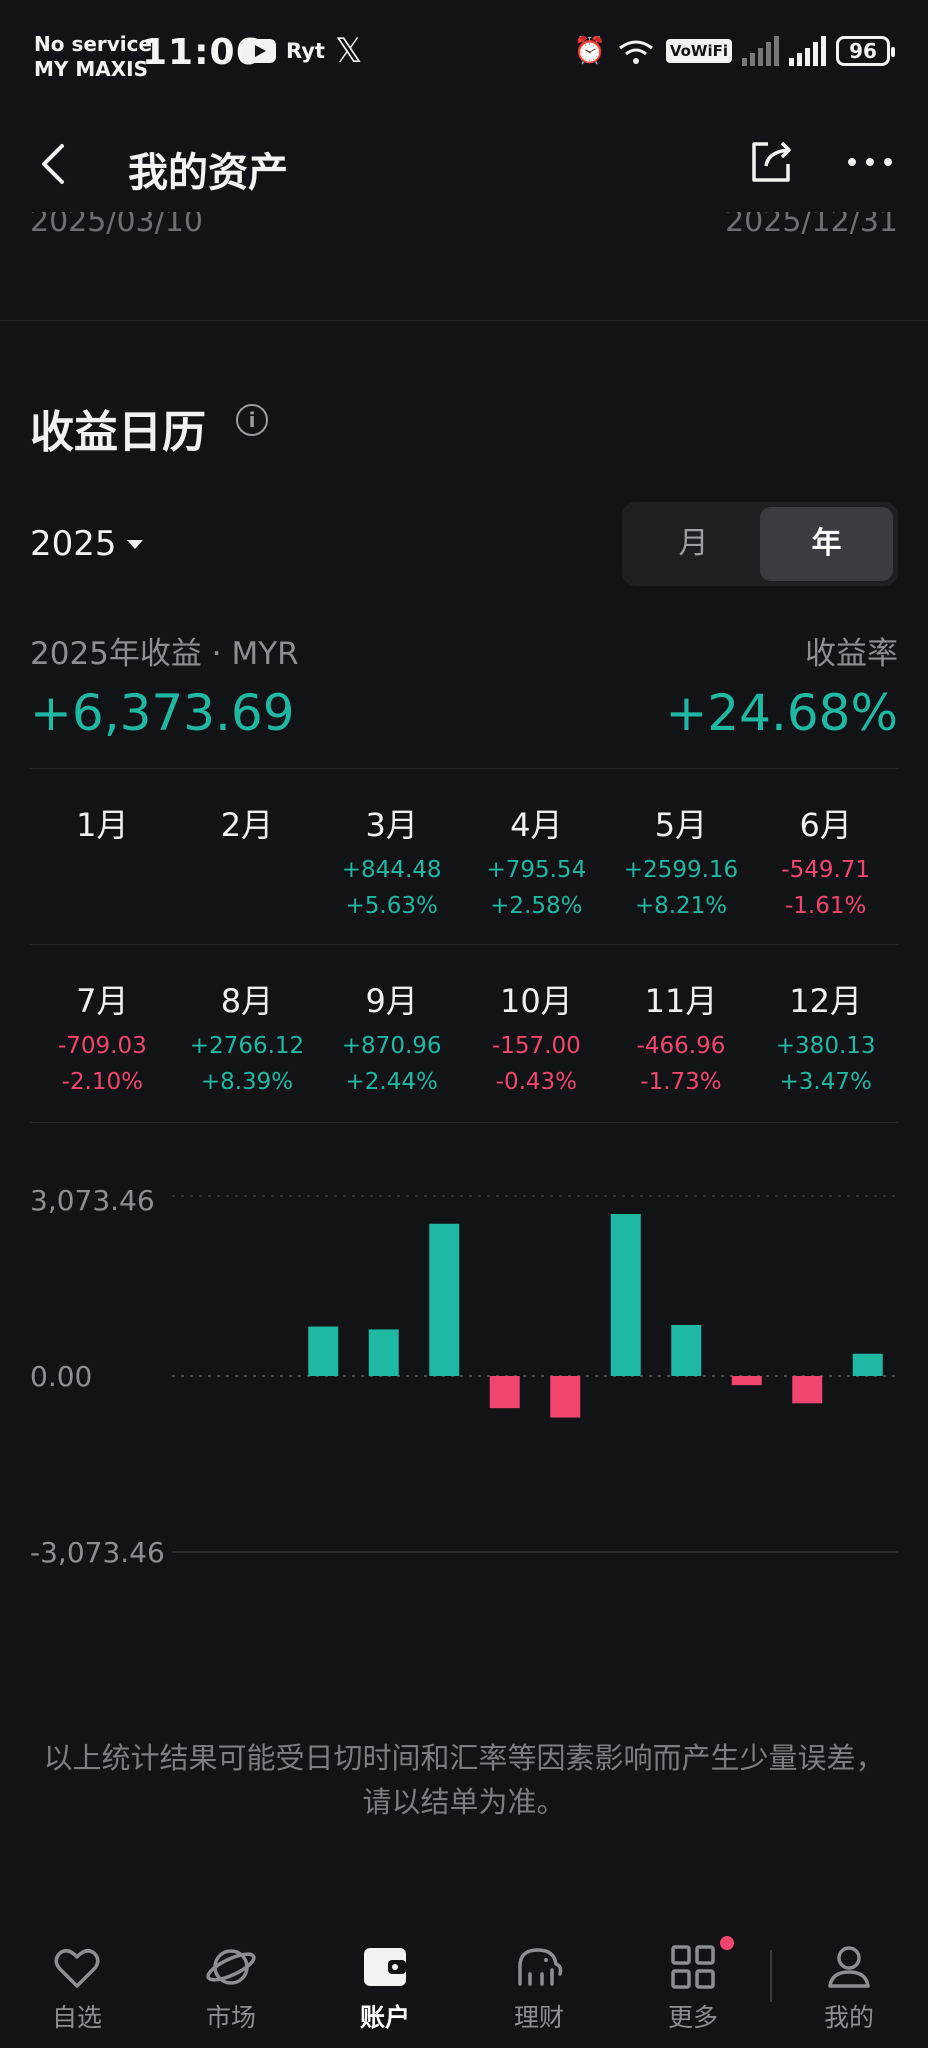 The image size is (928, 2048). Describe the element at coordinates (760, 51) in the screenshot. I see `signal-sim2-icon` at that location.